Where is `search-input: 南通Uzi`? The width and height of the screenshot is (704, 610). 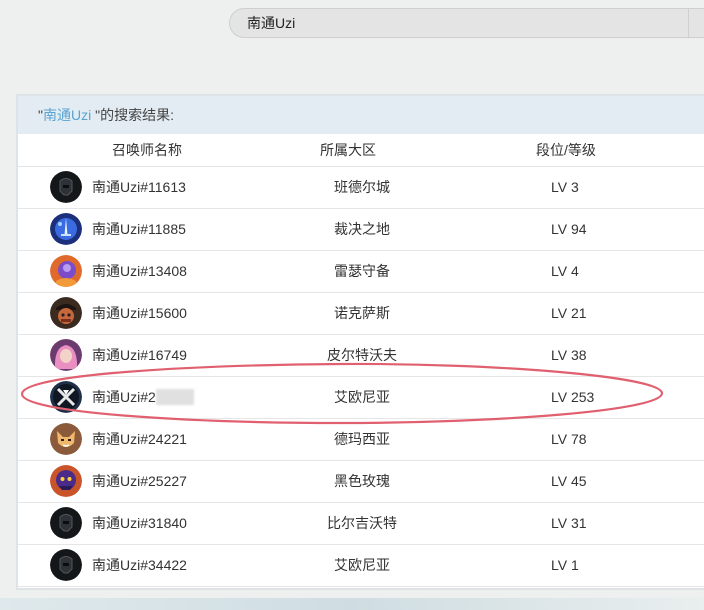
search-input: 南通Uzi is located at coordinates (466, 23).